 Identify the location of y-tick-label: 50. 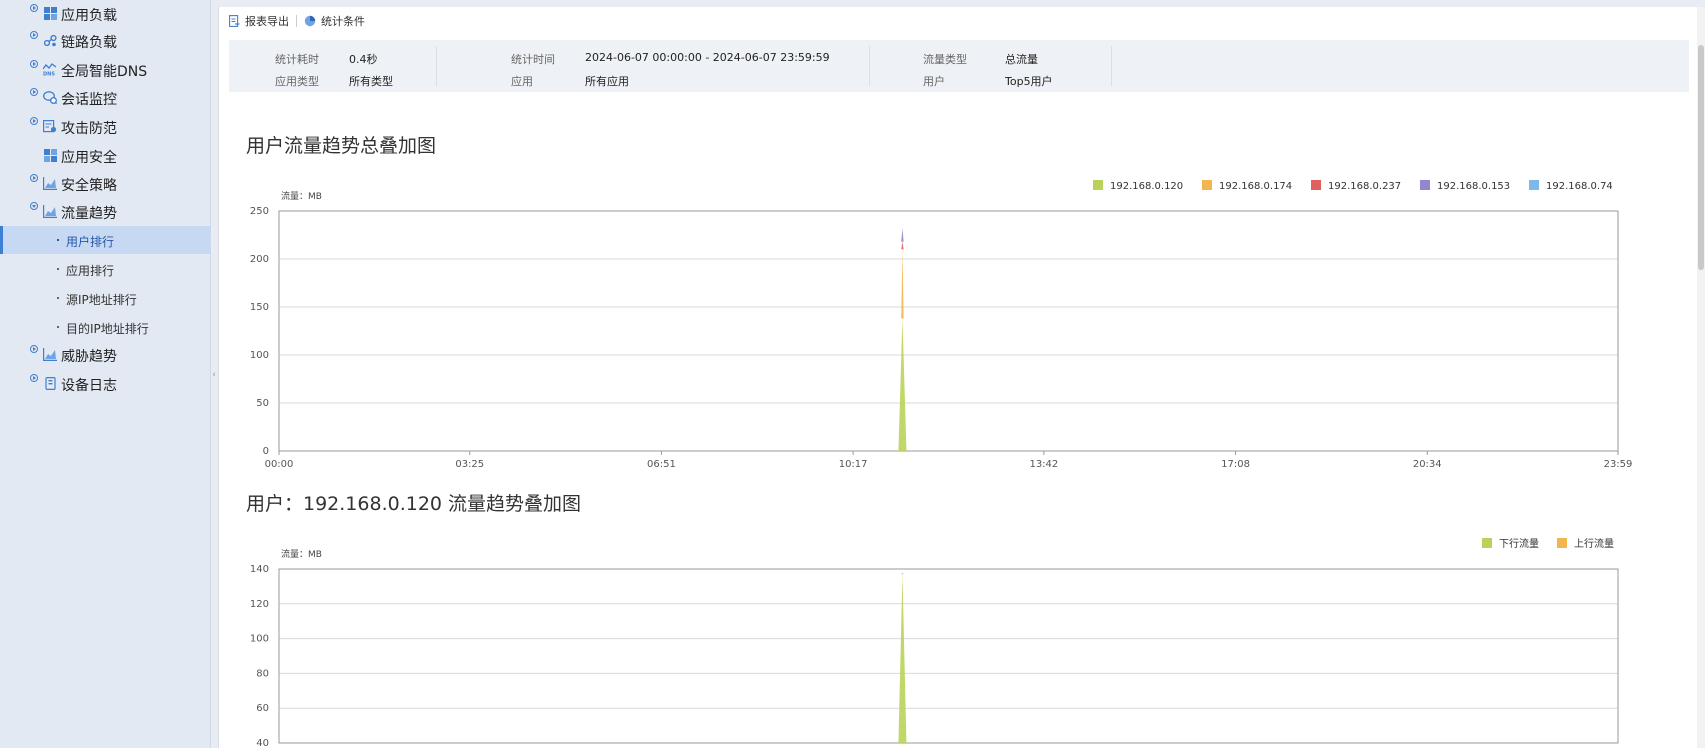
(262, 403).